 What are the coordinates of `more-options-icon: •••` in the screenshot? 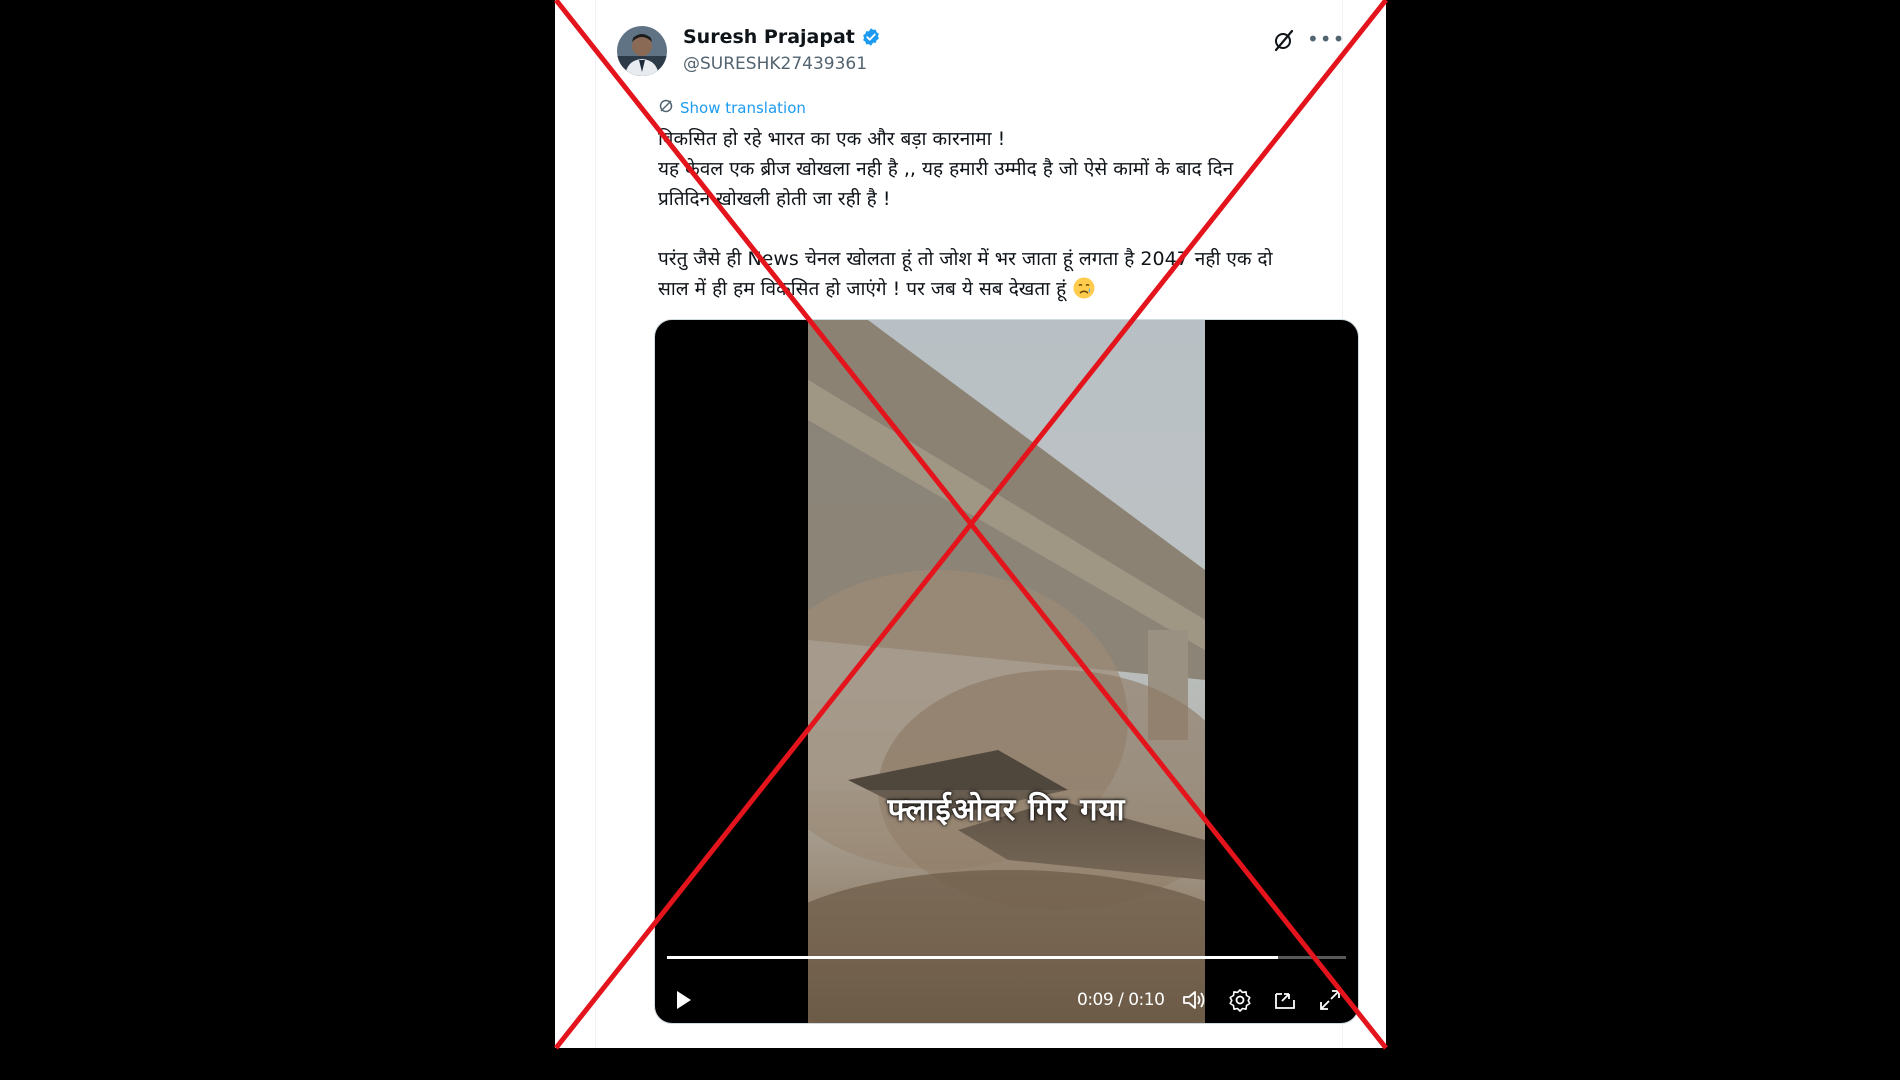 It's located at (1325, 40).